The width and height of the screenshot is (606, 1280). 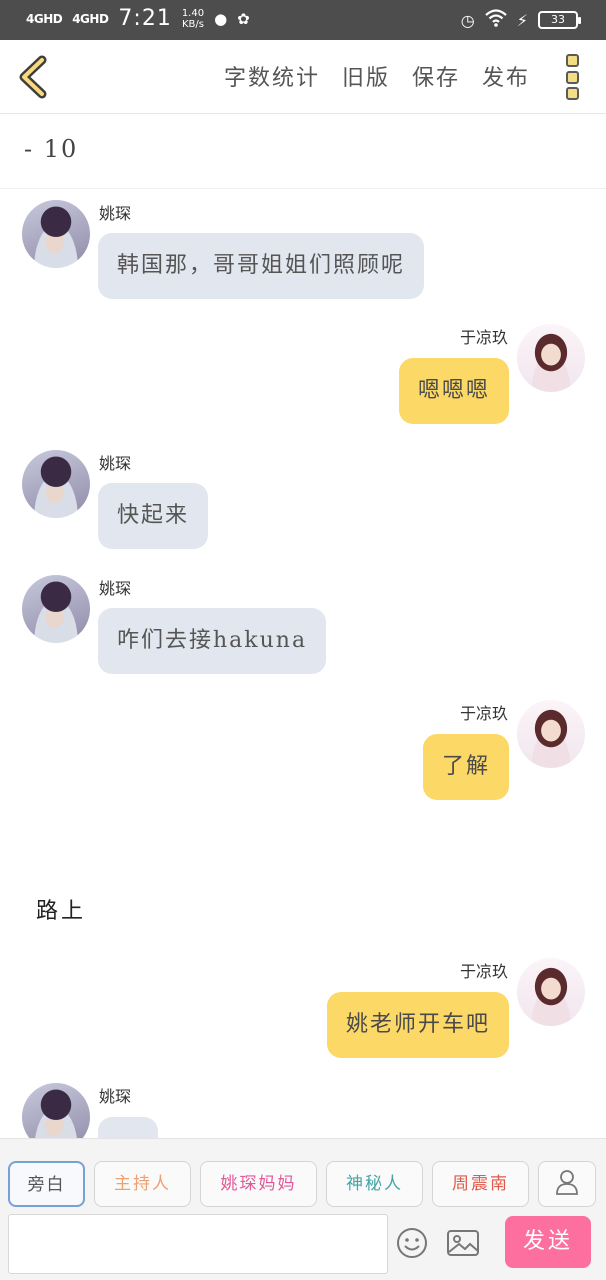 I want to click on user-icon, so click(x=567, y=1184).